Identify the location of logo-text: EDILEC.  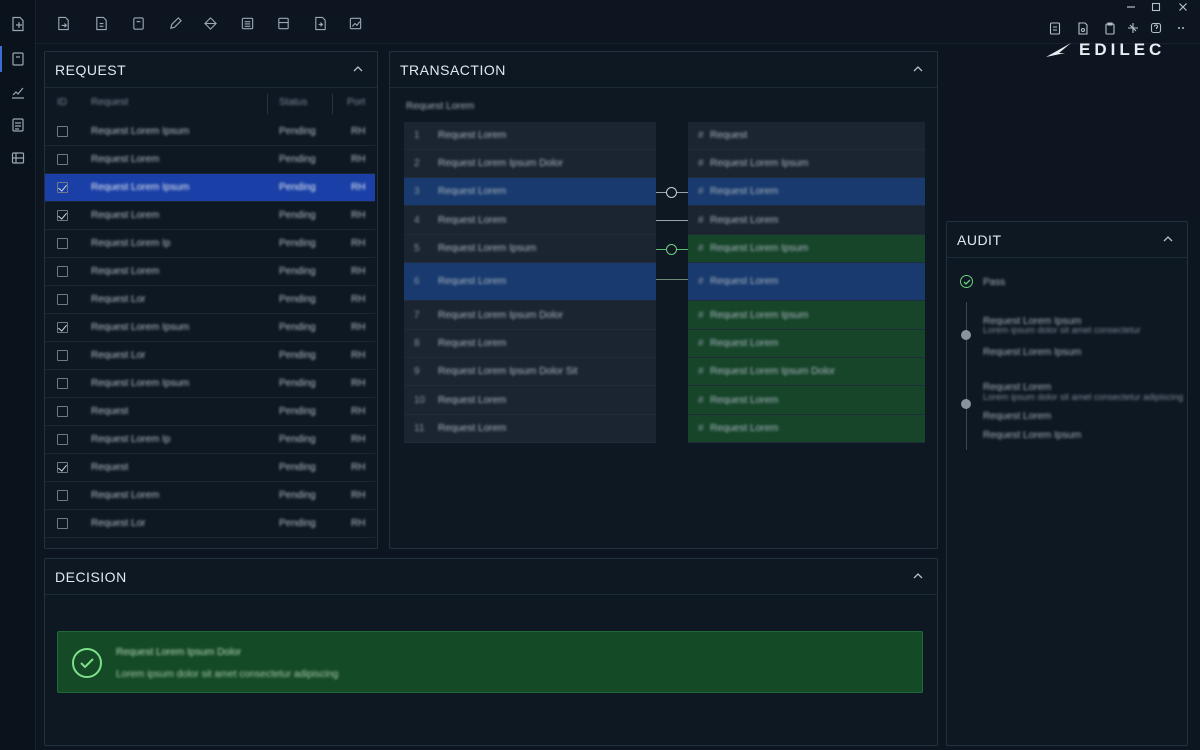
(1122, 49).